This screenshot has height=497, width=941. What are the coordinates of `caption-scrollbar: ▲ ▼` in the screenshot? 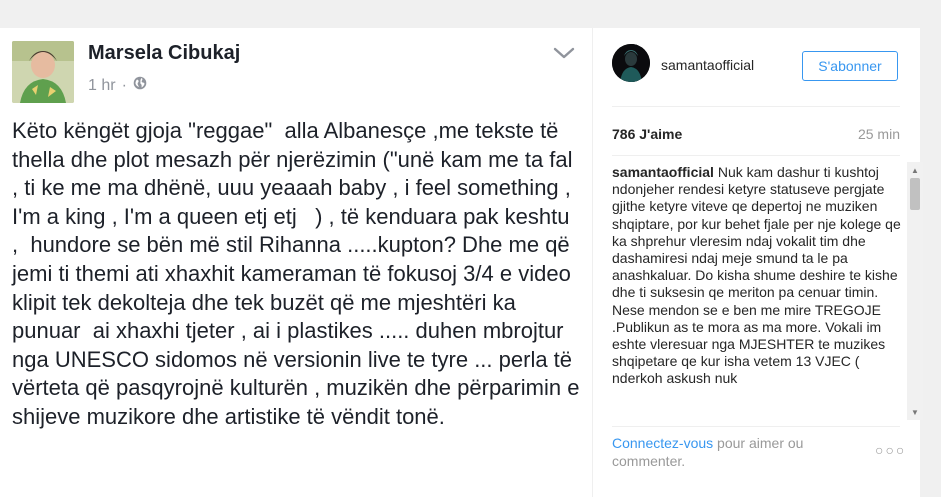 It's located at (915, 291).